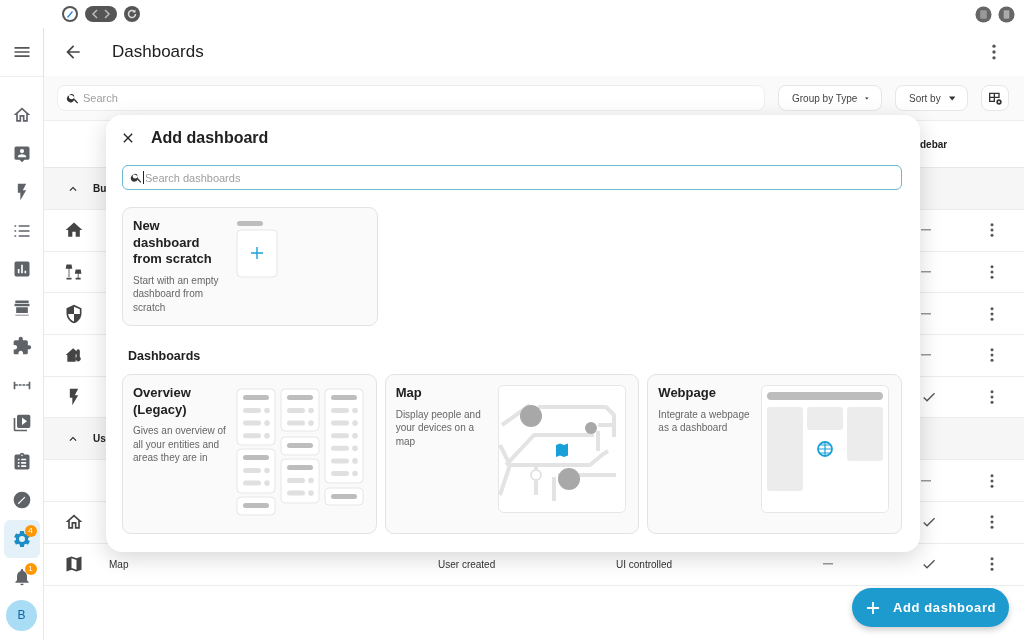  Describe the element at coordinates (73, 564) in the screenshot. I see `map-icon` at that location.